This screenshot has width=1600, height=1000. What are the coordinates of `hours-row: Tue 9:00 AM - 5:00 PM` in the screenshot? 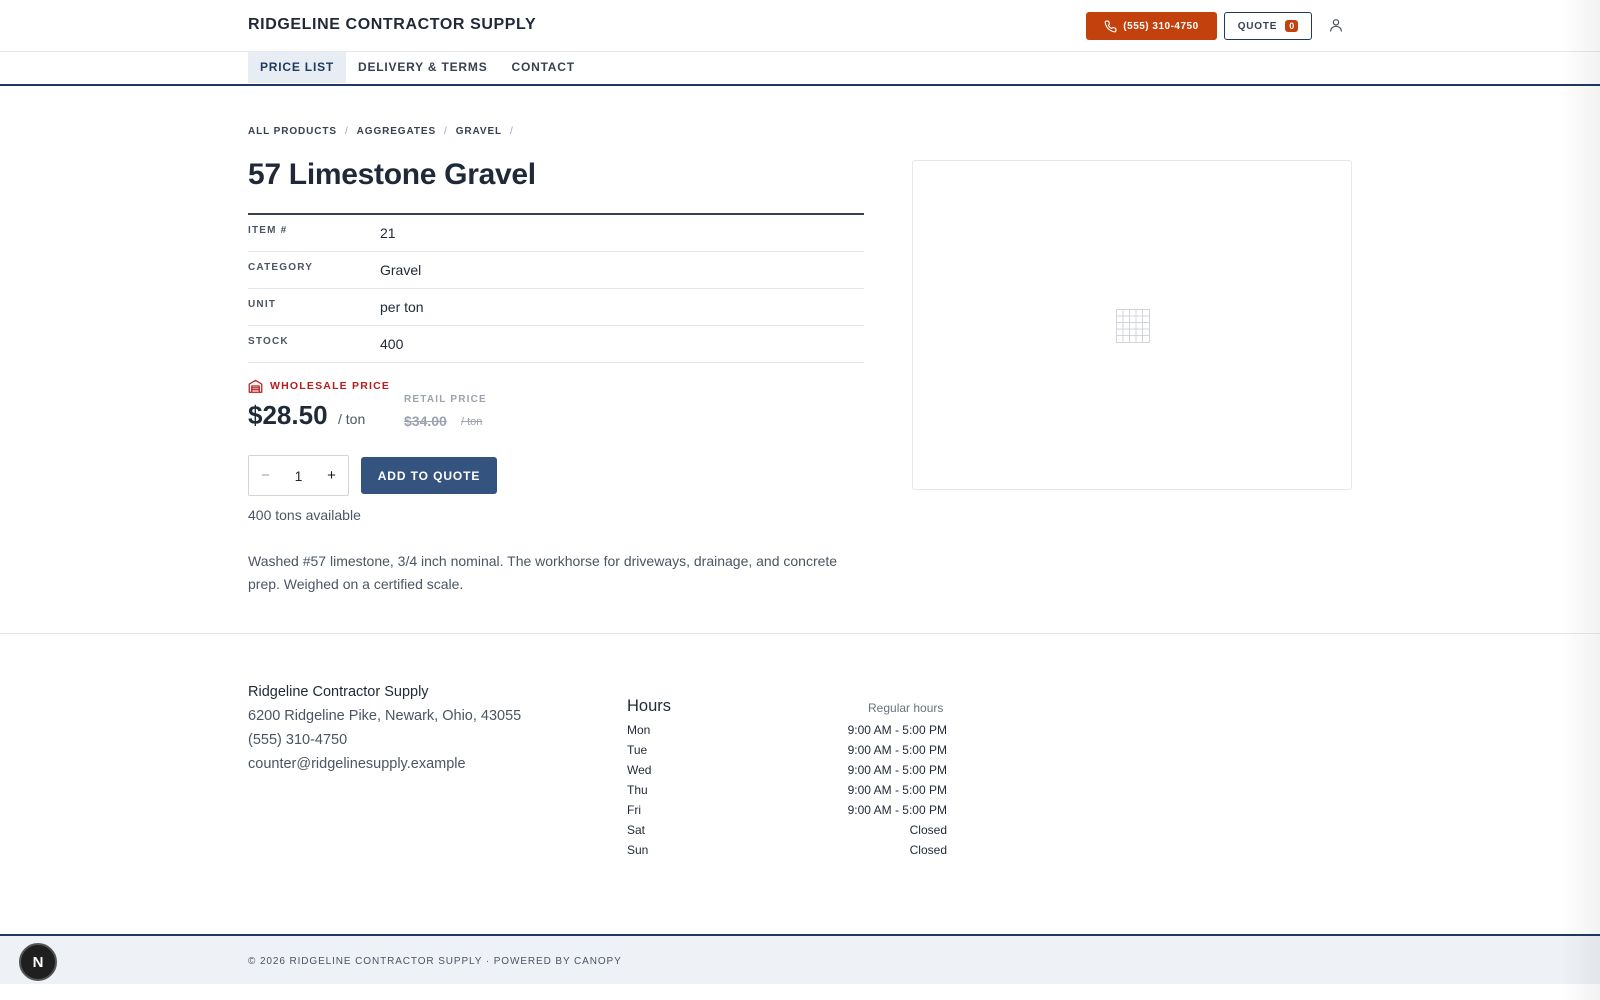 It's located at (787, 753).